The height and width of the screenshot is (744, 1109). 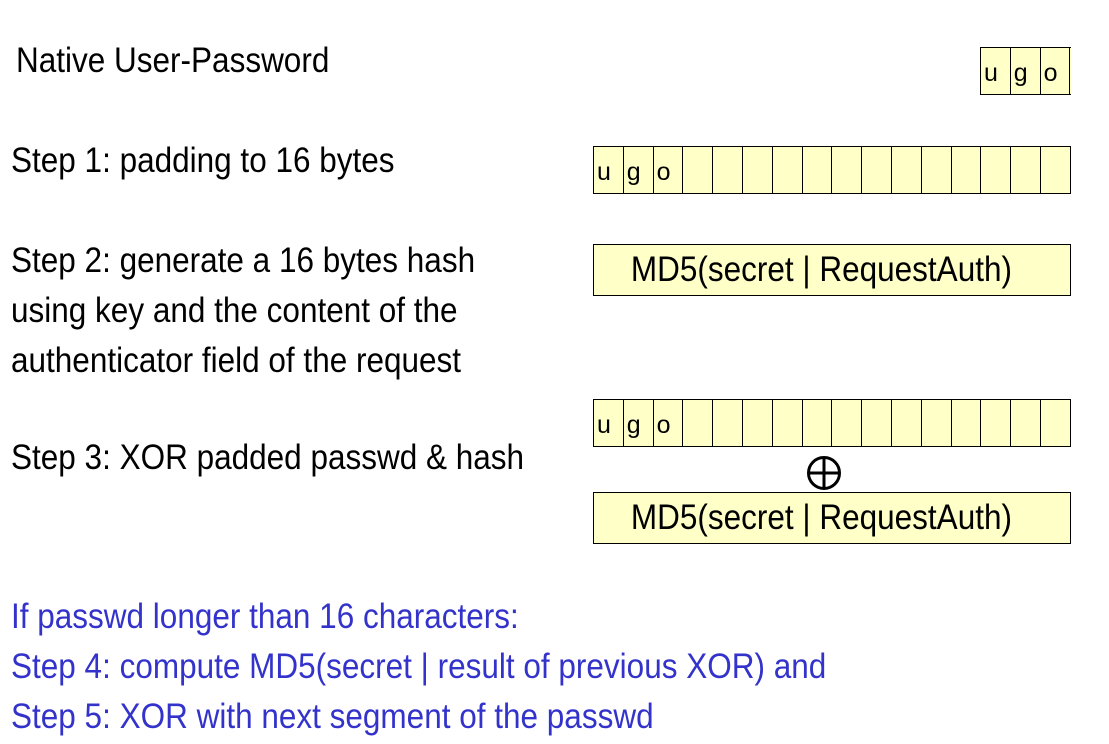 I want to click on padded-password-row: u g o, so click(x=832, y=170).